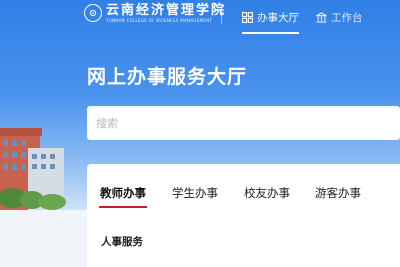 The height and width of the screenshot is (267, 400). Describe the element at coordinates (167, 77) in the screenshot. I see `page-title: 网上办事服务大厅` at that location.